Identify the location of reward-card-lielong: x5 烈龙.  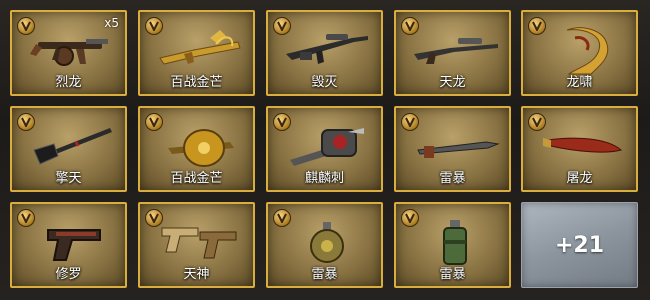
(68, 53).